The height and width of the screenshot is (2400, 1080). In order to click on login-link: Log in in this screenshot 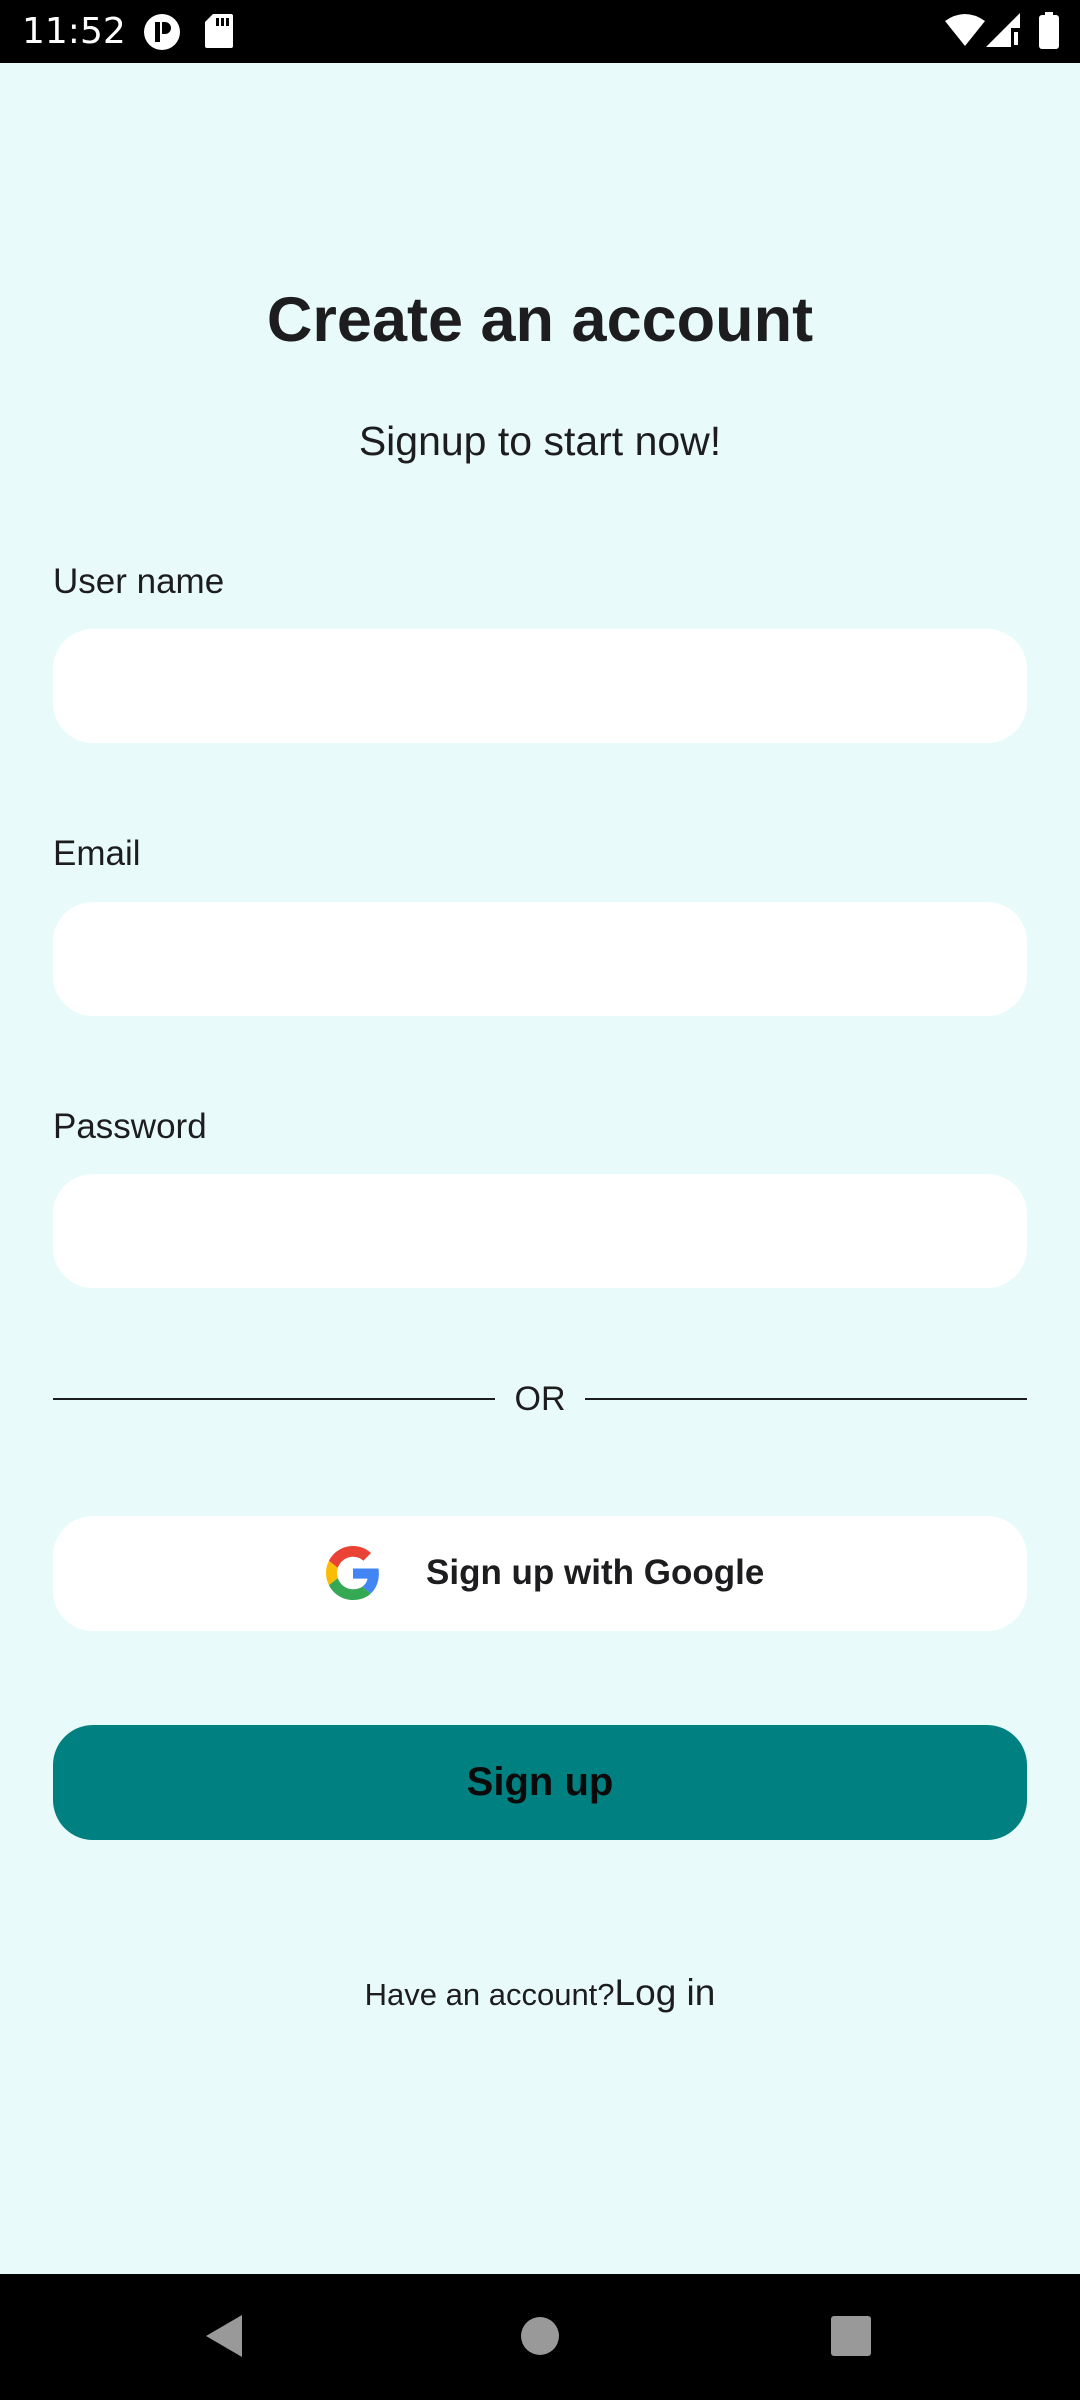, I will do `click(665, 1992)`.